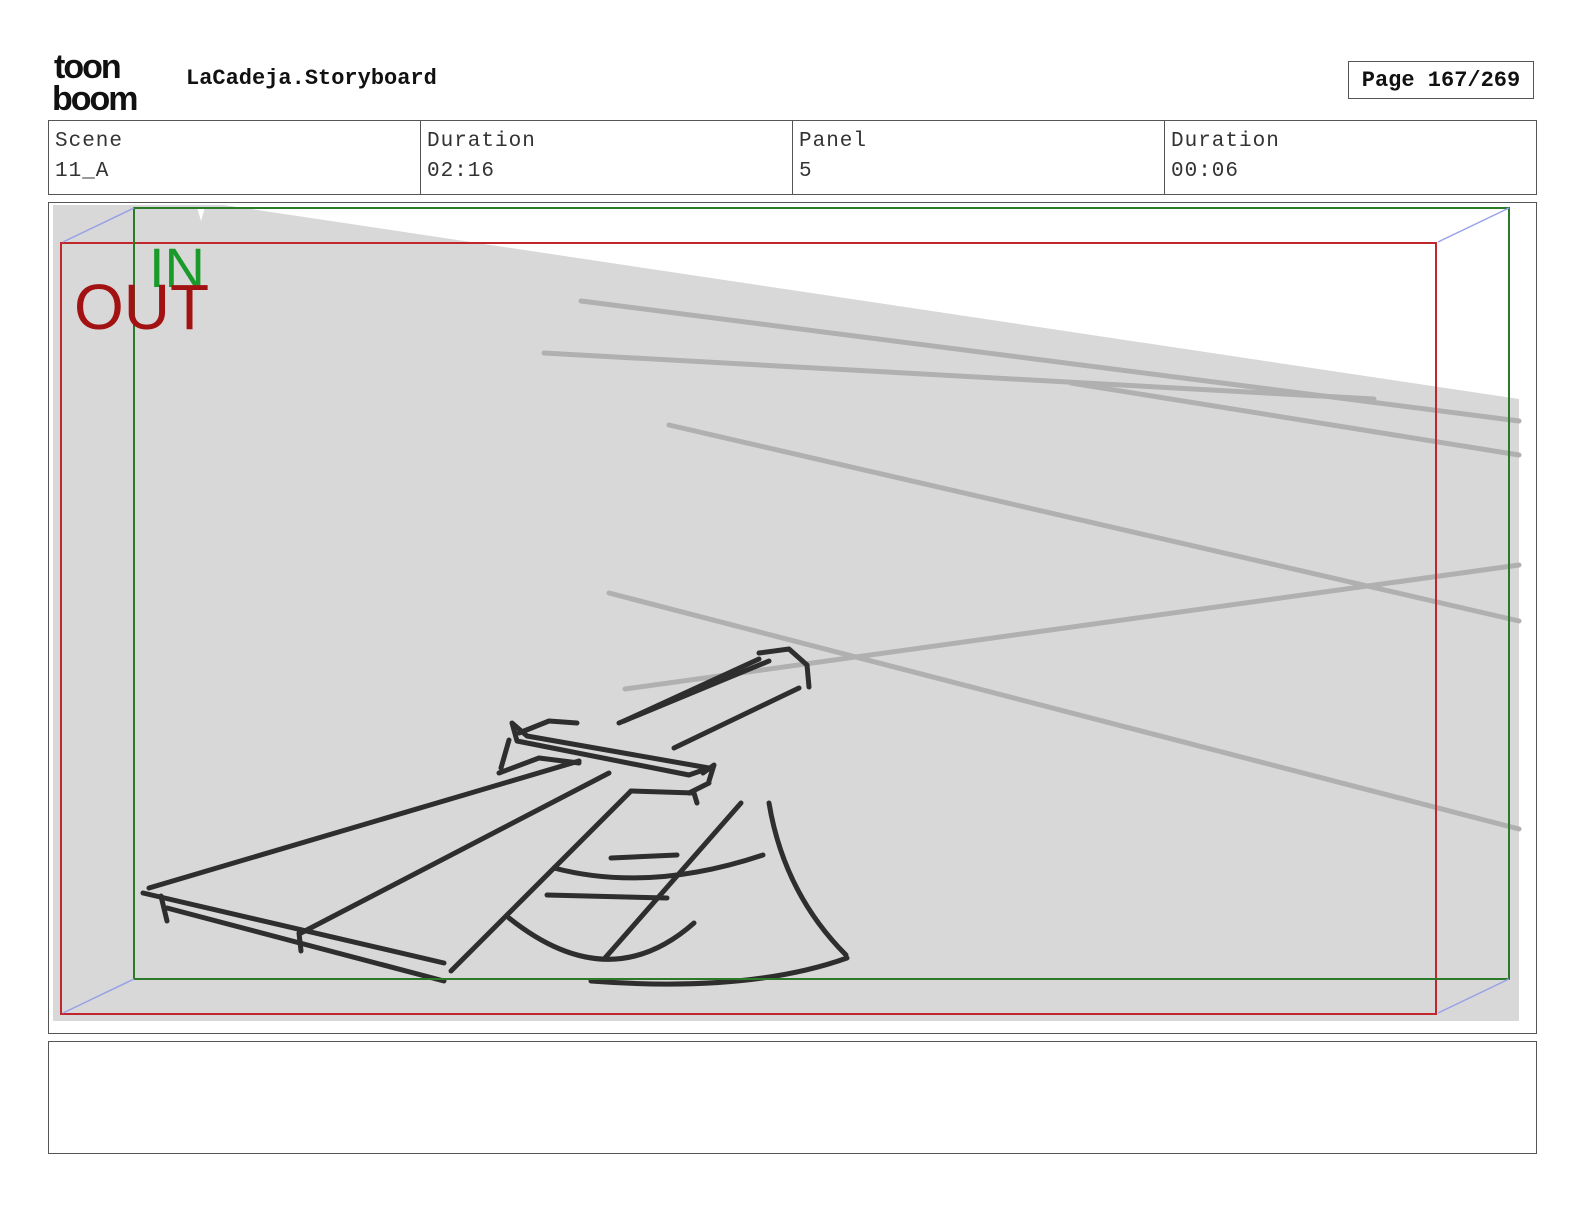 The image size is (1584, 1224). Describe the element at coordinates (141, 307) in the screenshot. I see `out-label: OUT` at that location.